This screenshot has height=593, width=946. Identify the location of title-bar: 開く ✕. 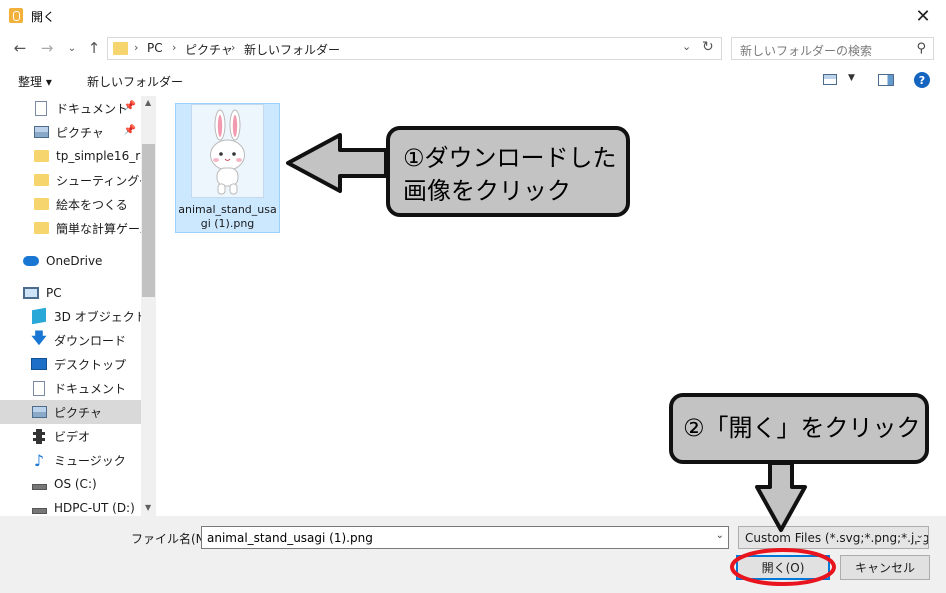
(473, 16).